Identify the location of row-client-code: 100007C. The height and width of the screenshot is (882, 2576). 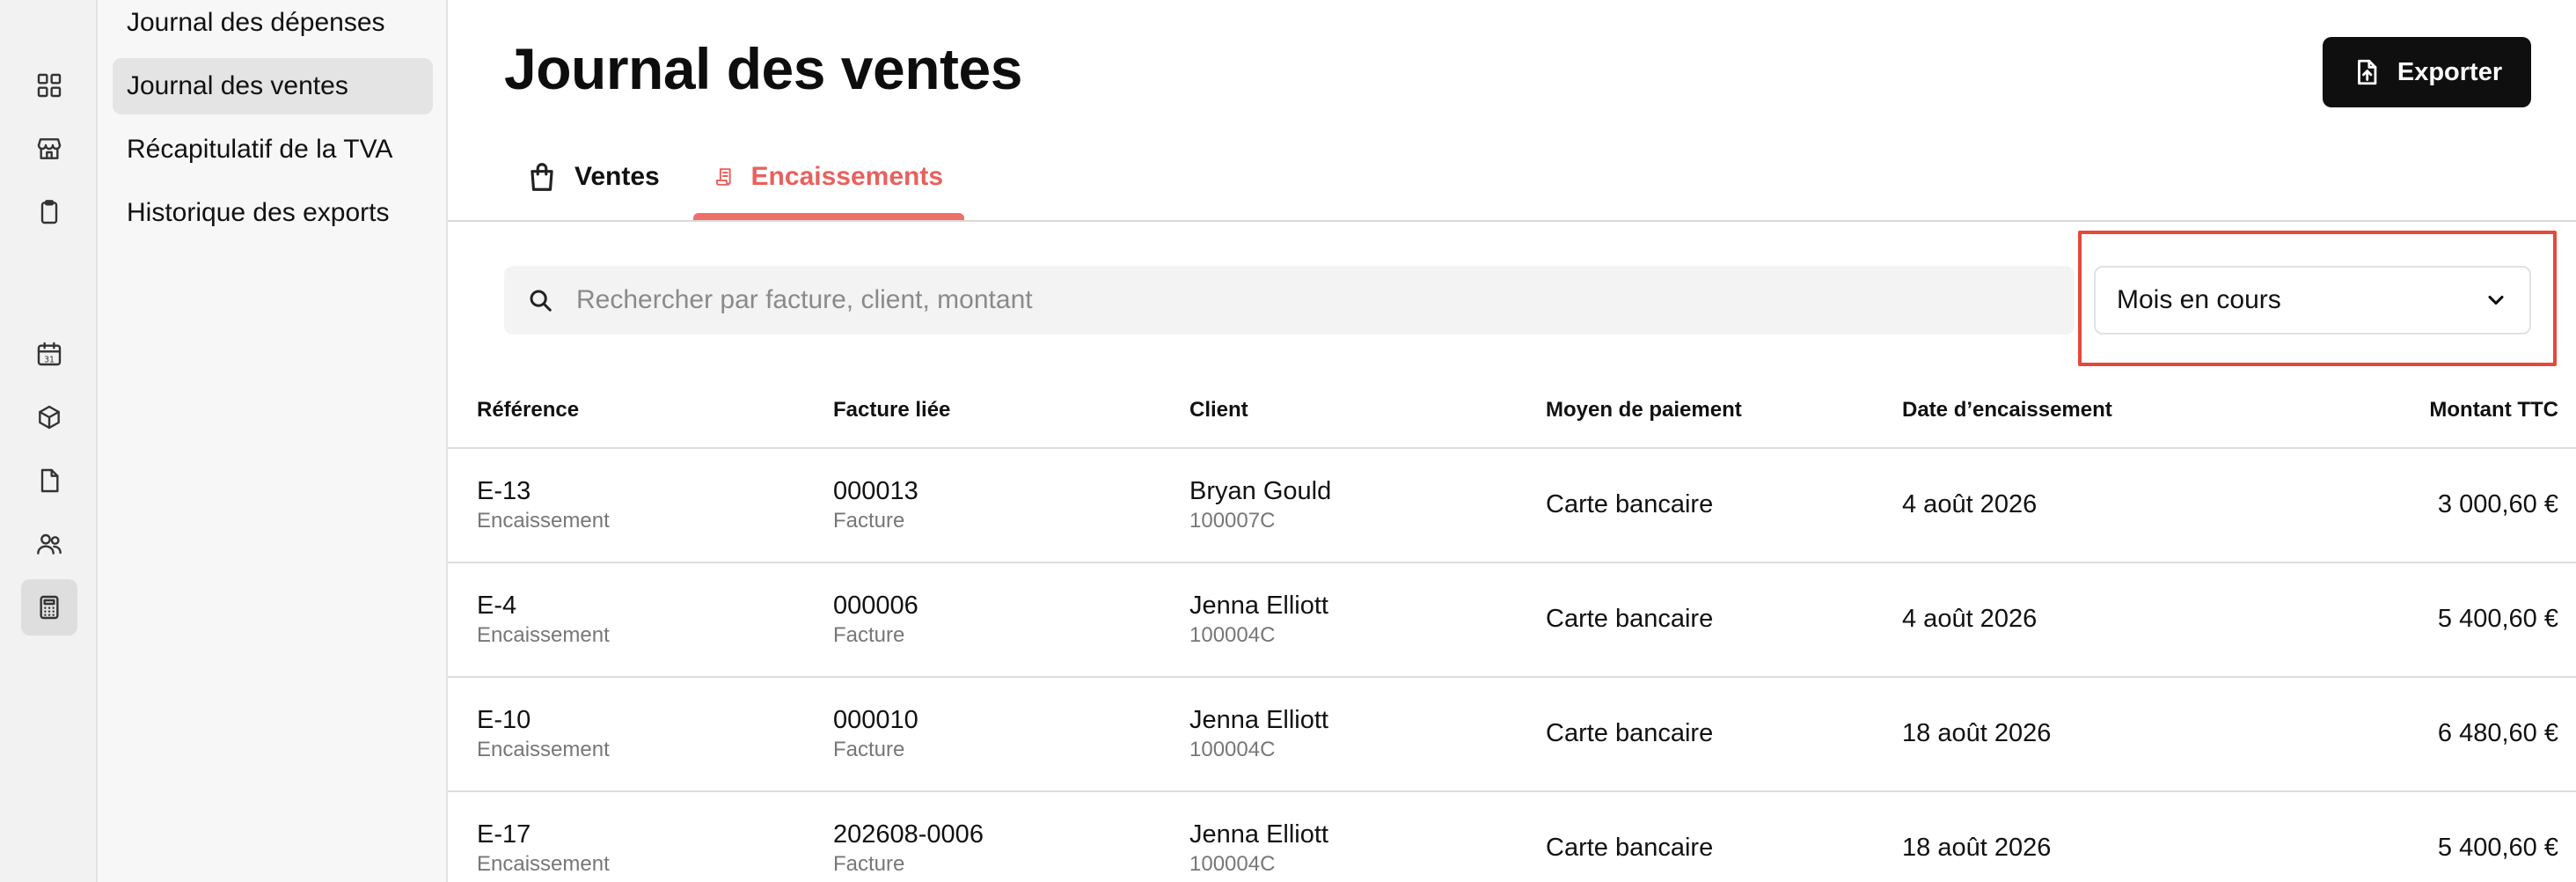
(1232, 521).